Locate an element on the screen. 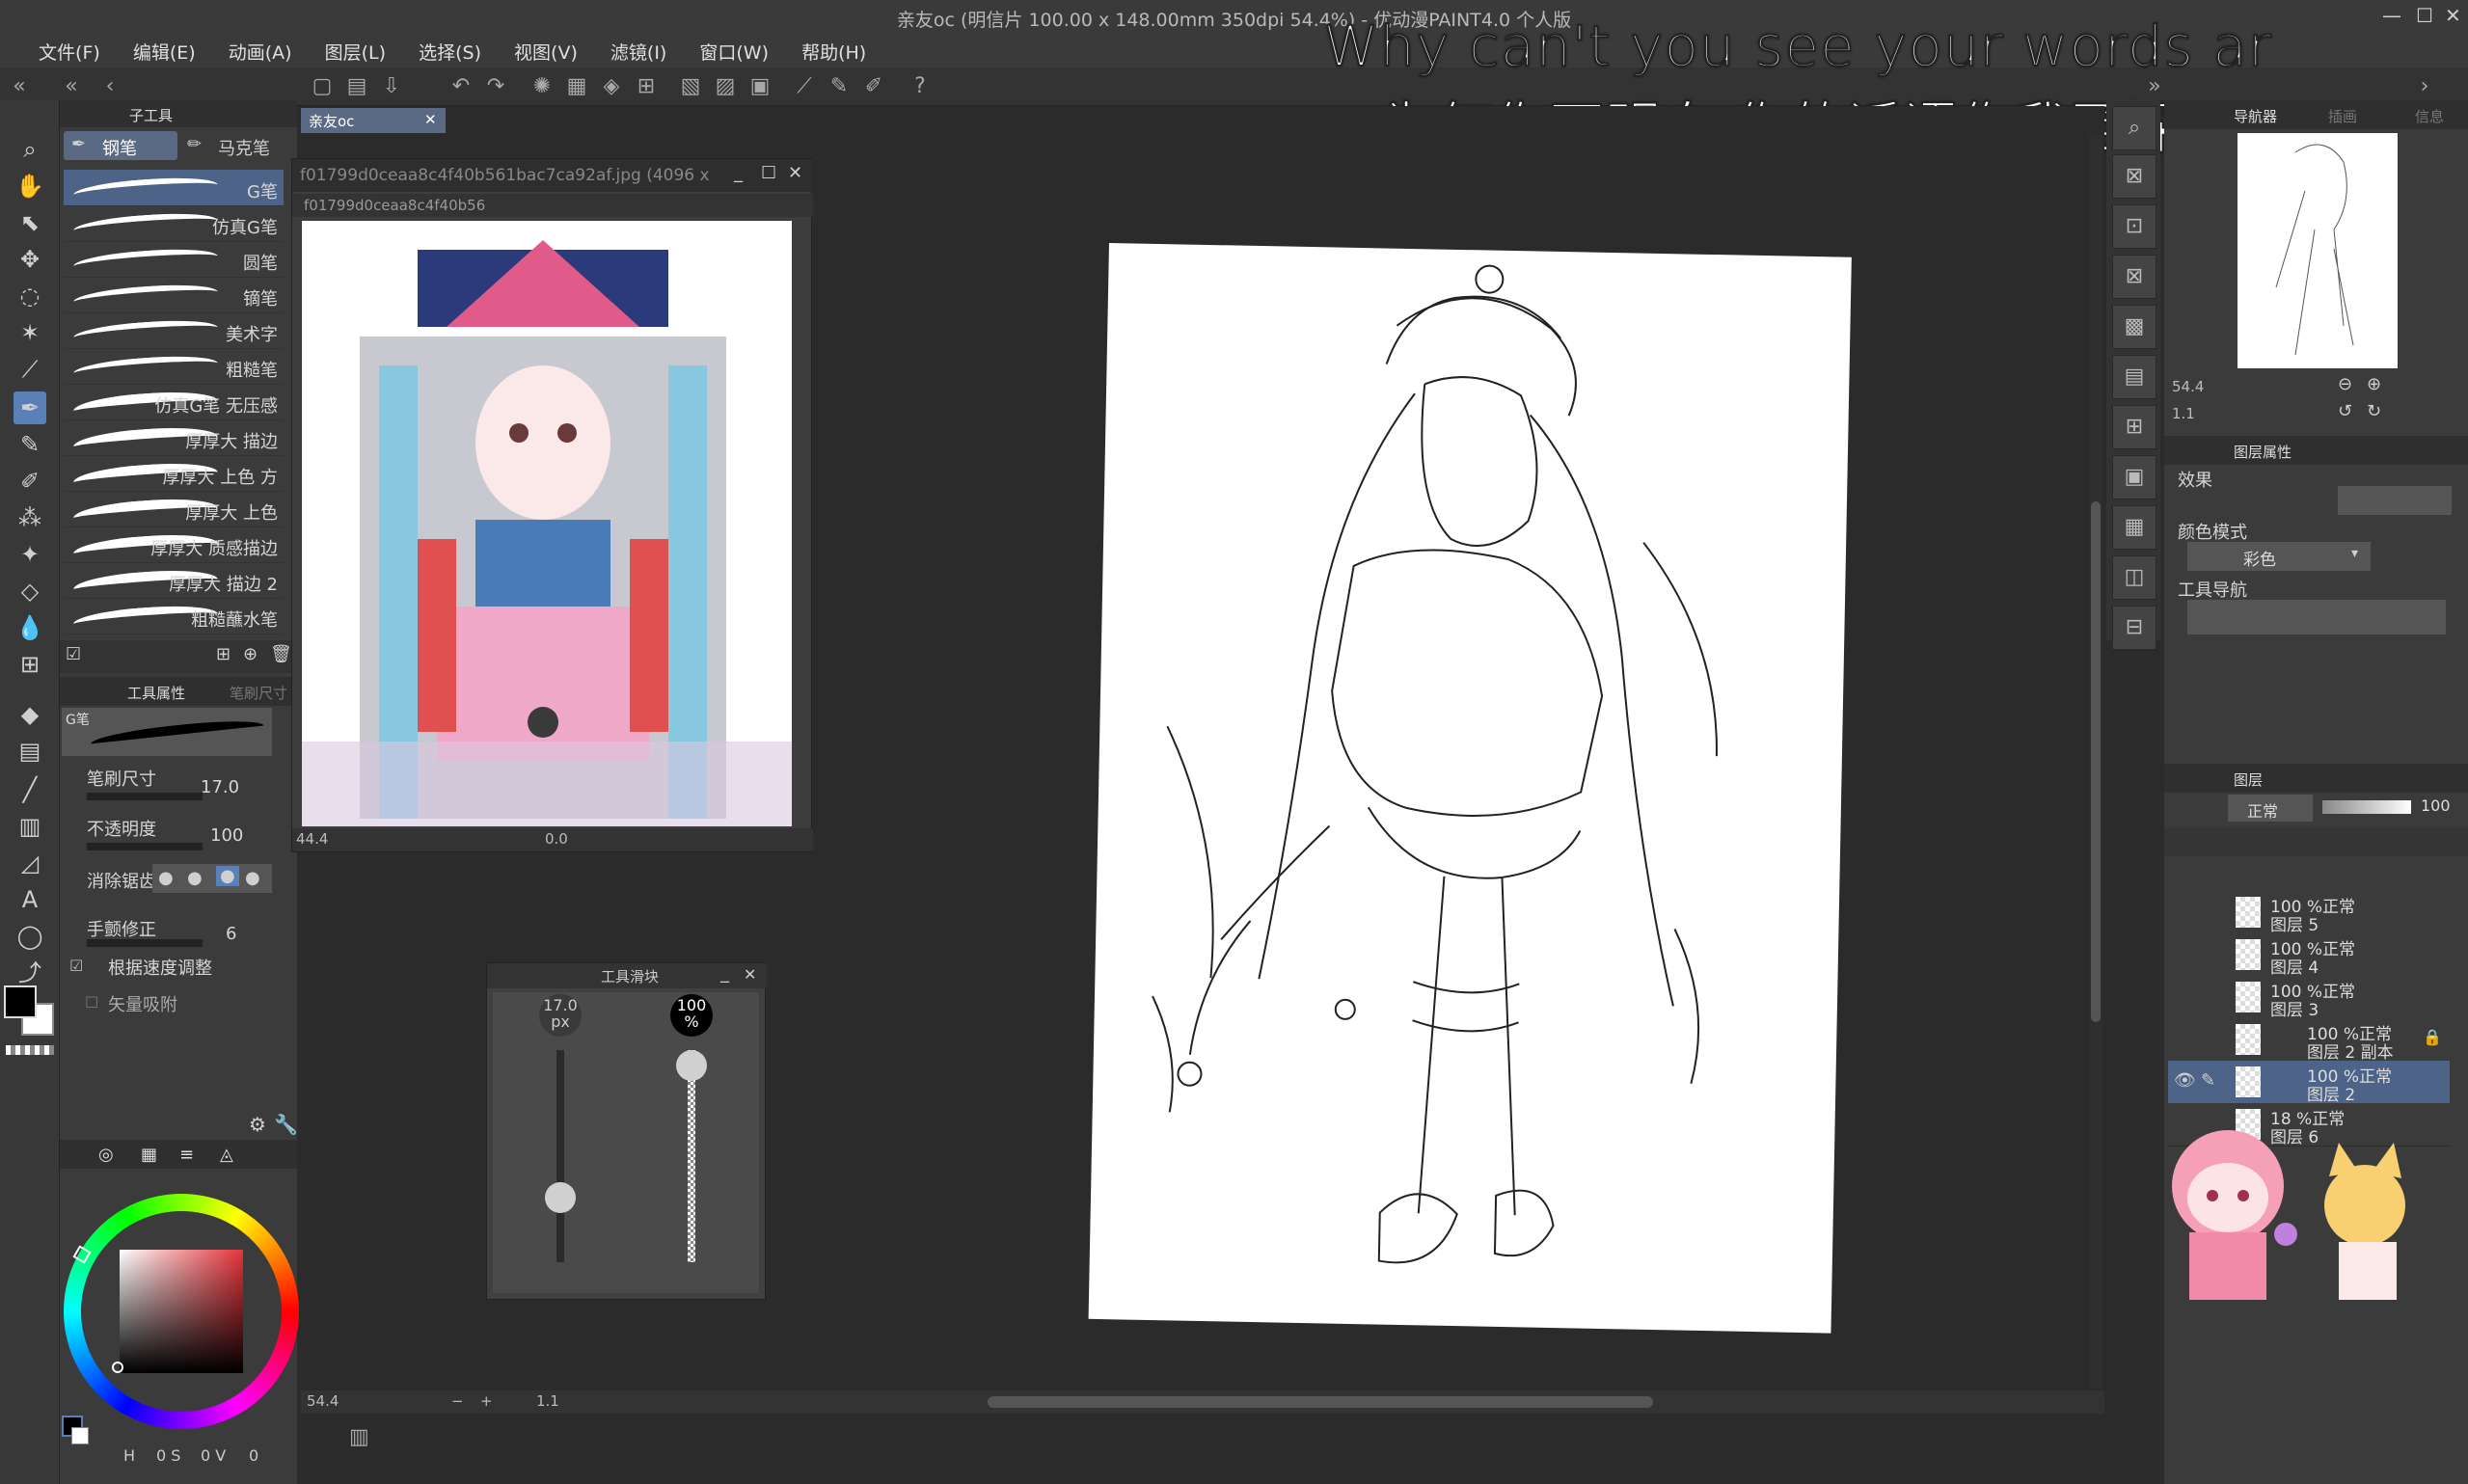 This screenshot has width=2468, height=1484. vertical-scrollbar is located at coordinates (2096, 761).